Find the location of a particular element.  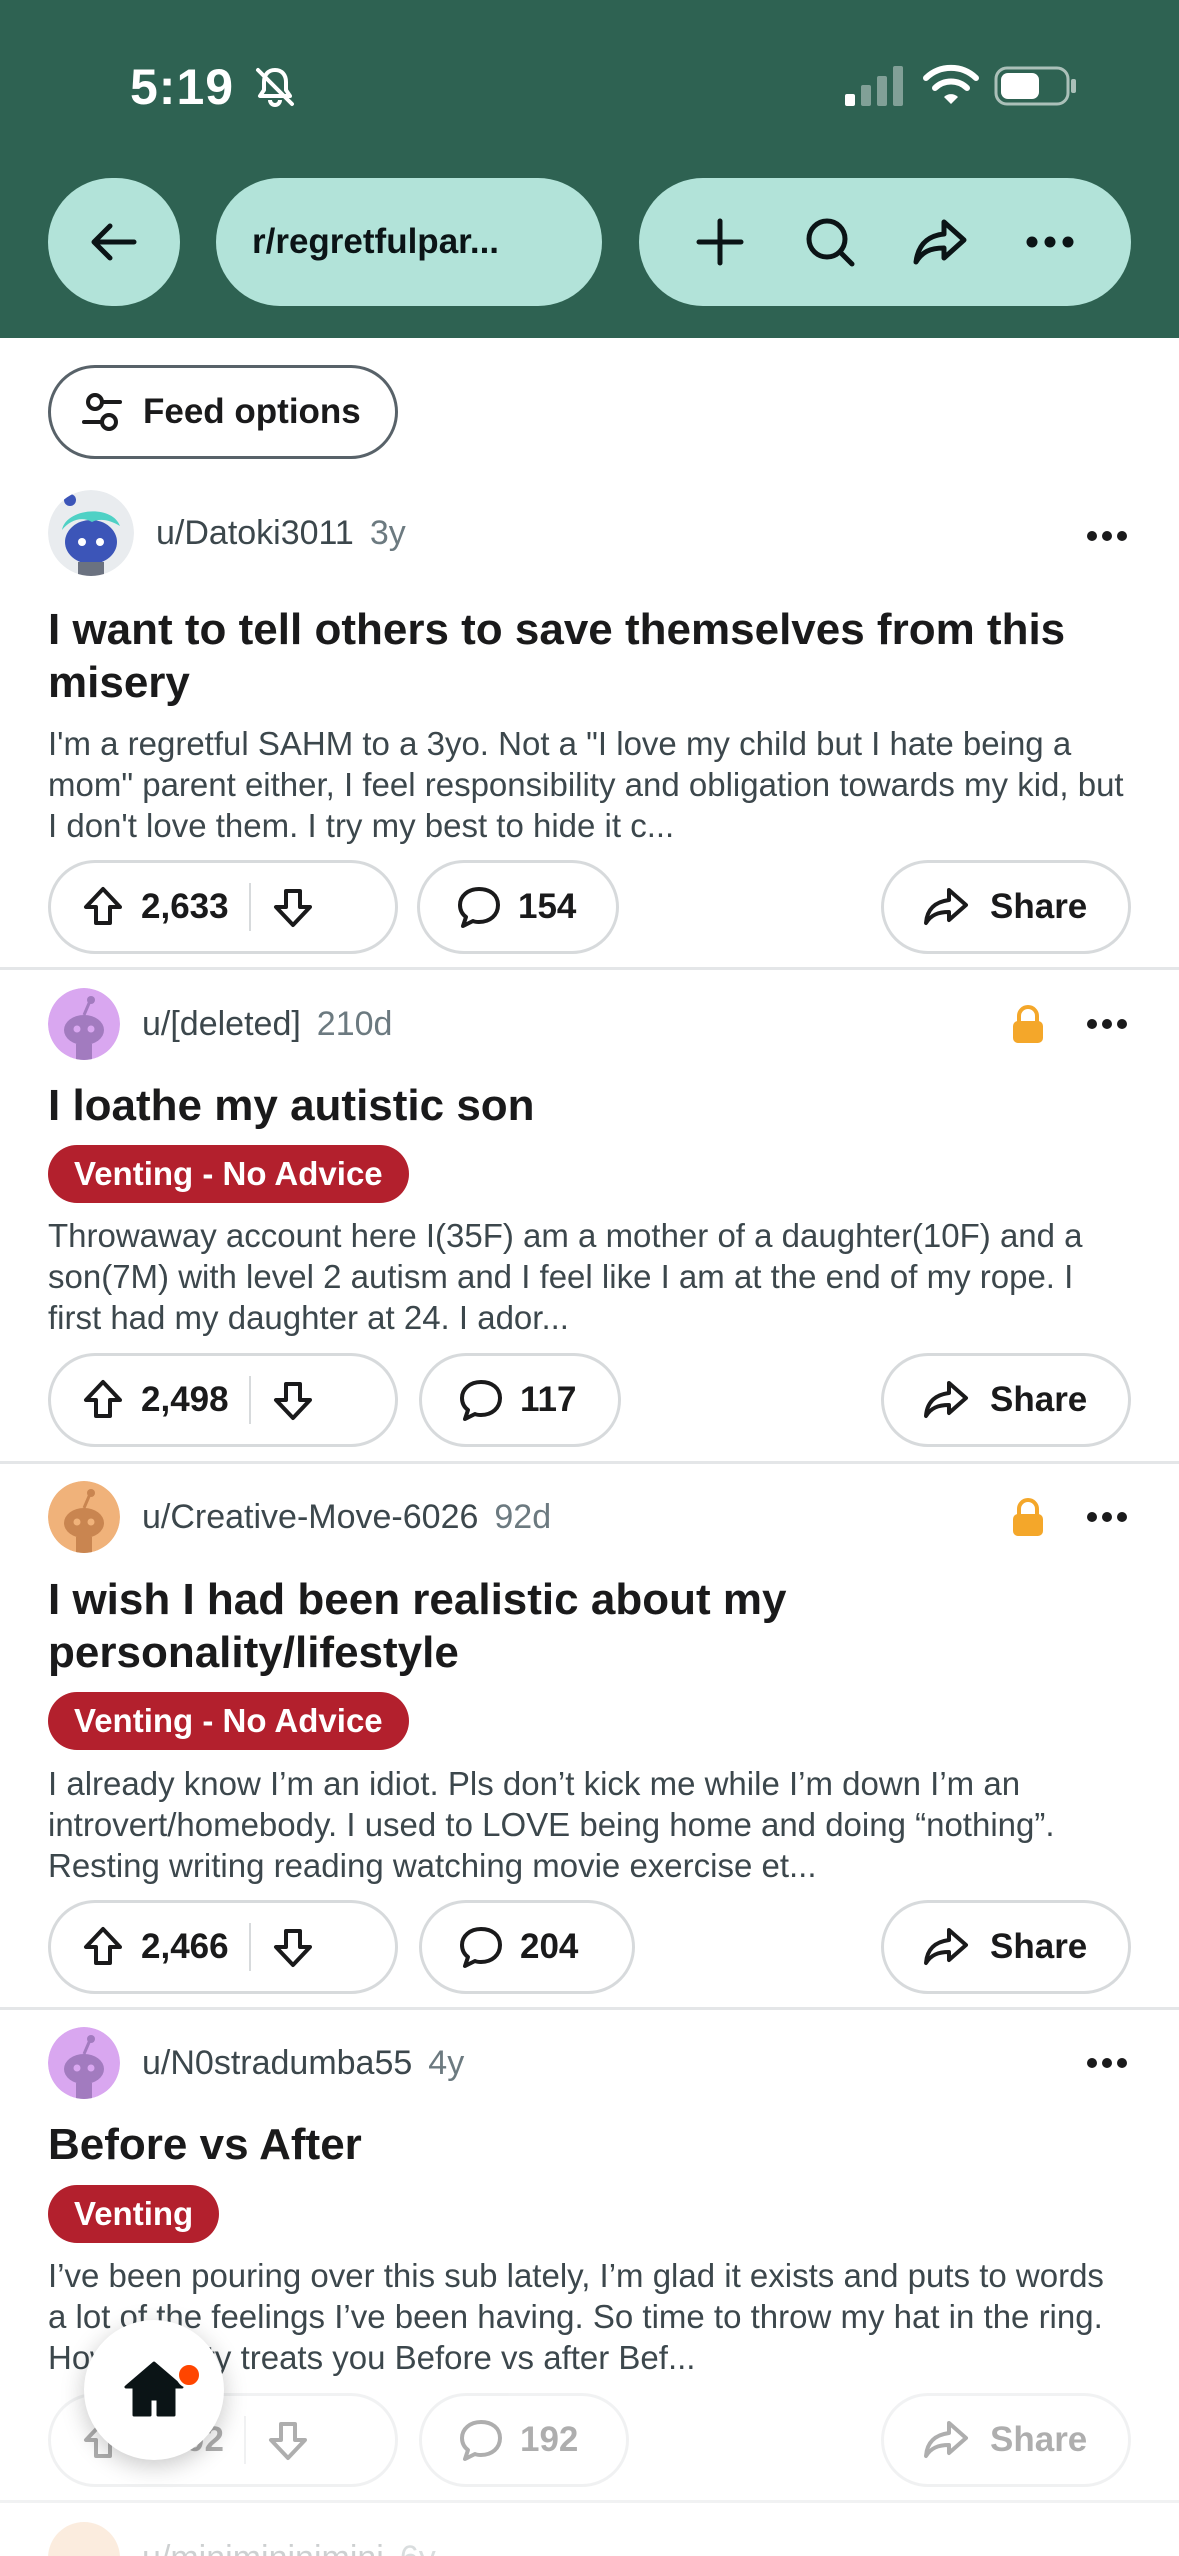

post-title: Before vs After is located at coordinates (590, 2144).